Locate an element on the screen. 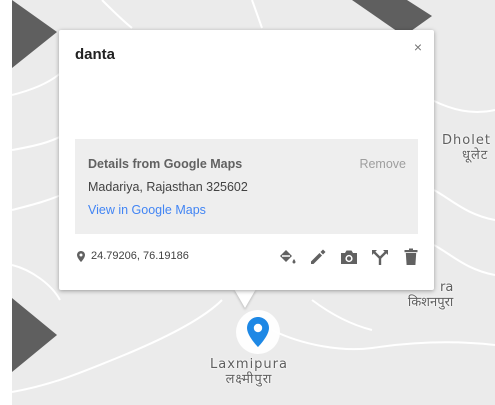 This screenshot has width=495, height=405. paint-bucket-icon is located at coordinates (288, 257).